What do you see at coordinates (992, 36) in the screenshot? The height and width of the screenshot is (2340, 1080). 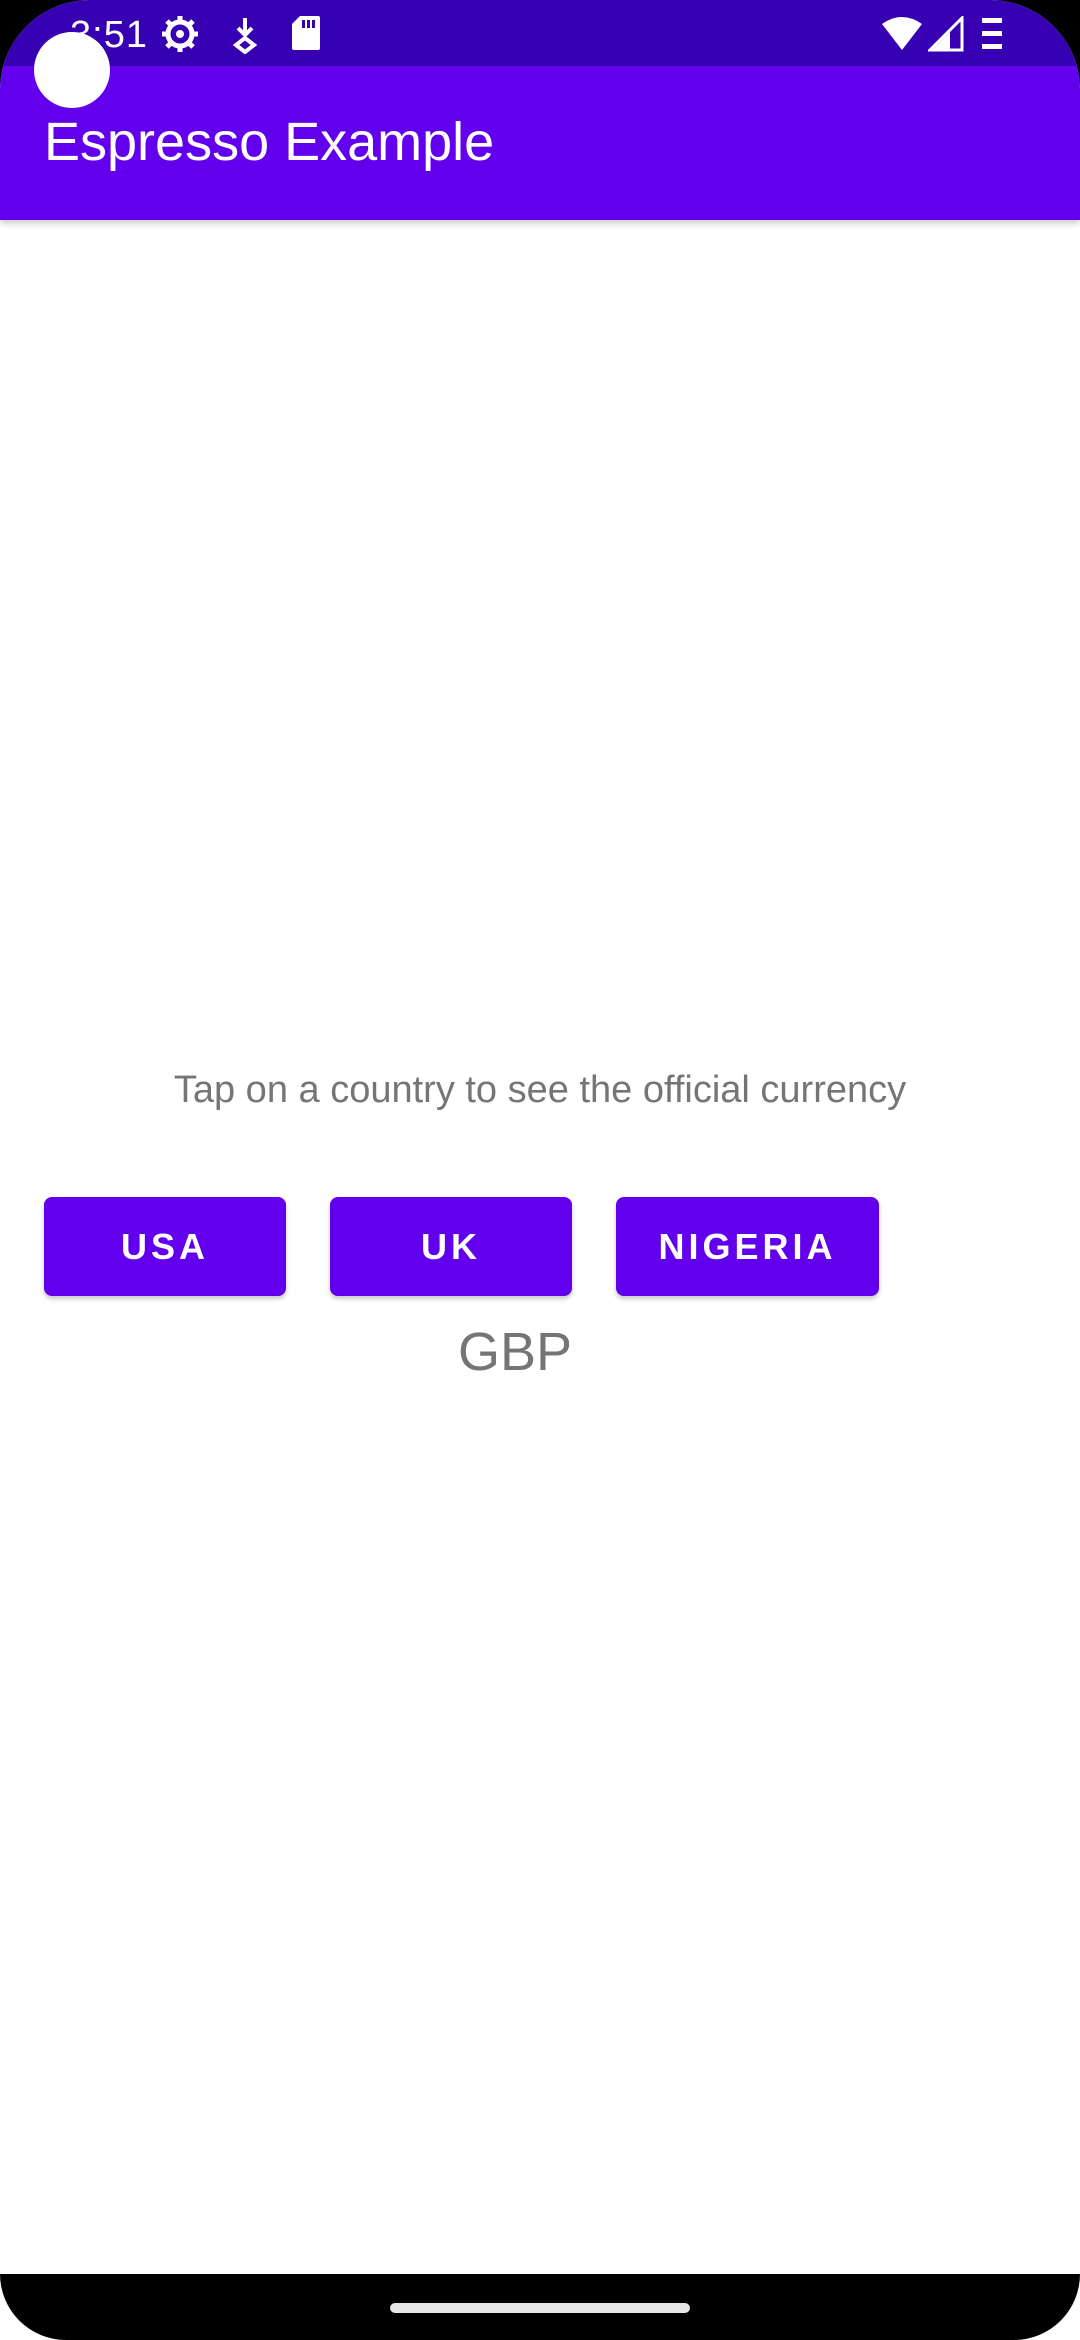 I see `more-icon` at bounding box center [992, 36].